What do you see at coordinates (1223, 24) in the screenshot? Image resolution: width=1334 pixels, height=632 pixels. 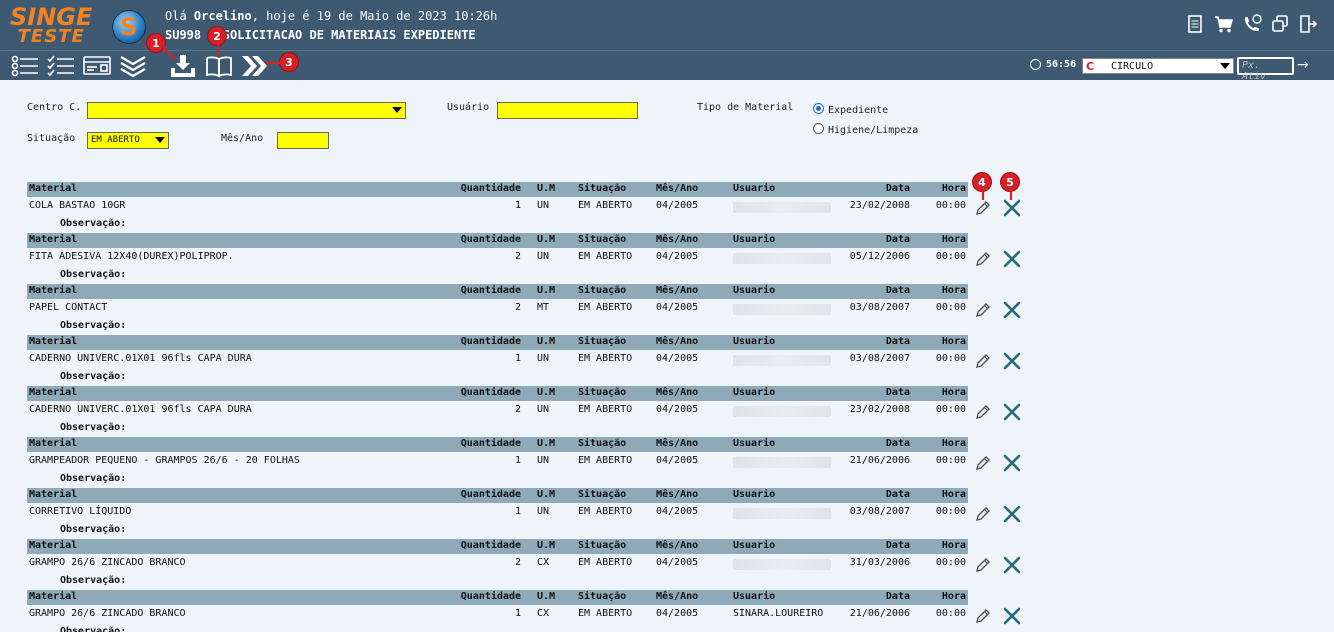 I see `cart-icon` at bounding box center [1223, 24].